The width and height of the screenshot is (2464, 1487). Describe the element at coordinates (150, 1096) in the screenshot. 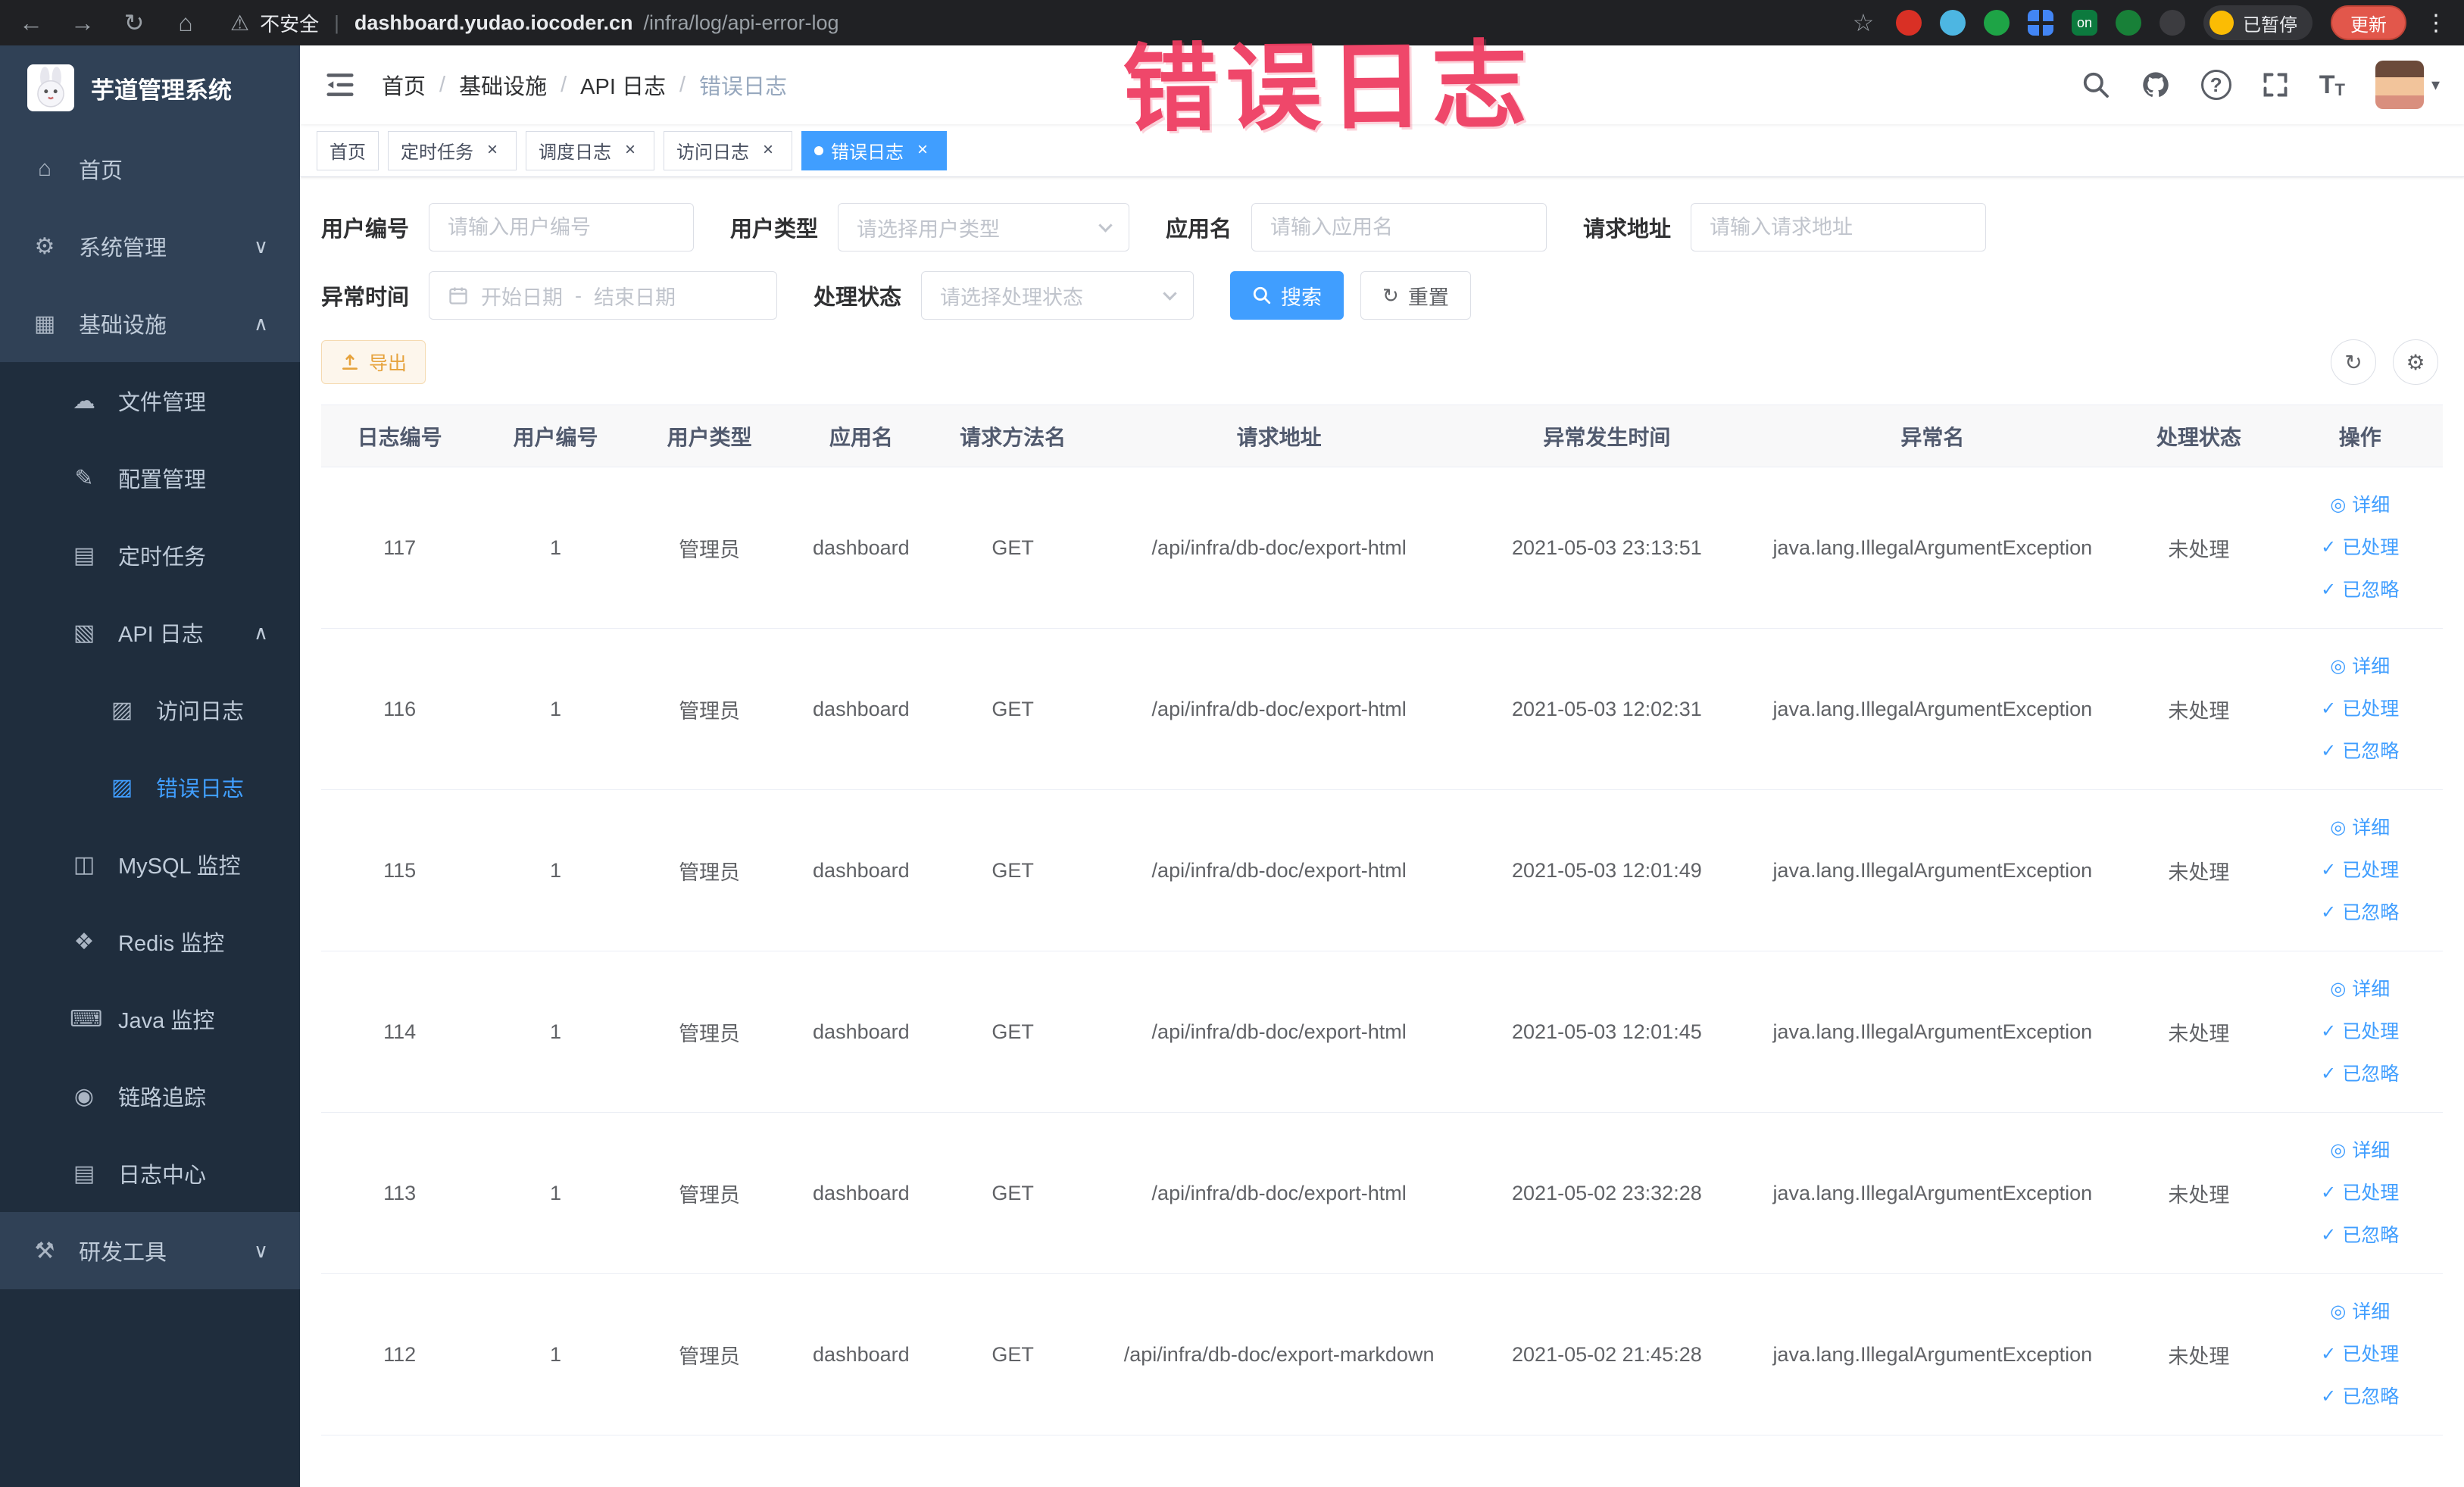

I see `sidebar-item-link-tracing: ◉ 链路追踪` at that location.